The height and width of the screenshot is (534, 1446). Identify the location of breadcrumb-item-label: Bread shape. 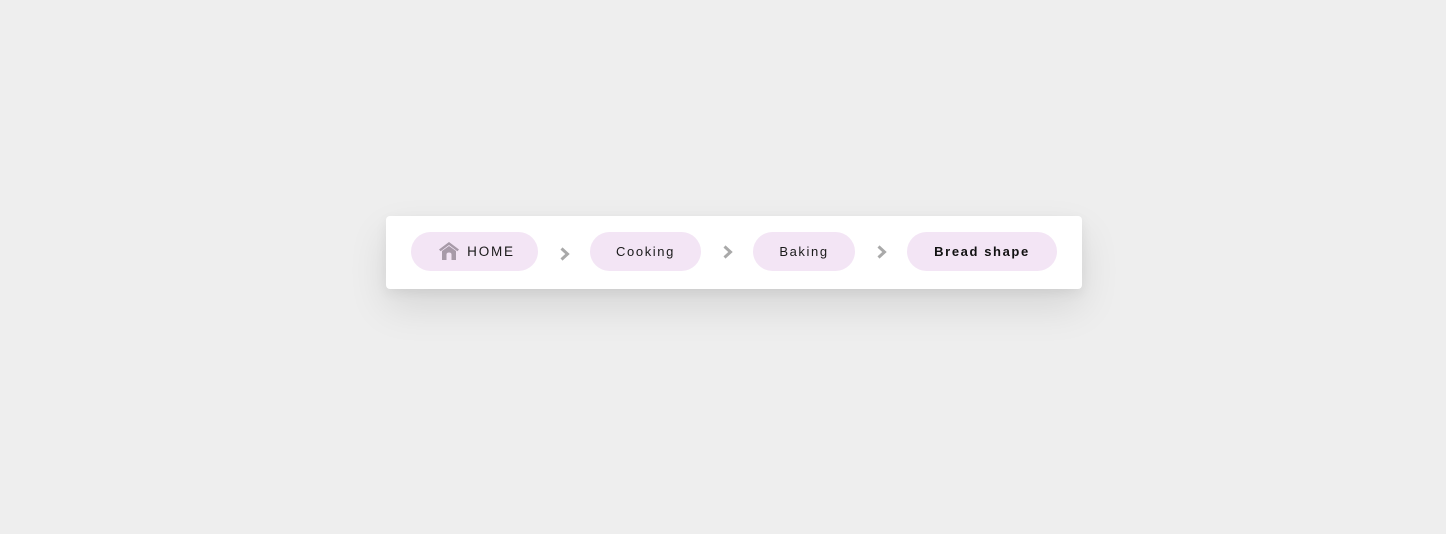
(982, 251).